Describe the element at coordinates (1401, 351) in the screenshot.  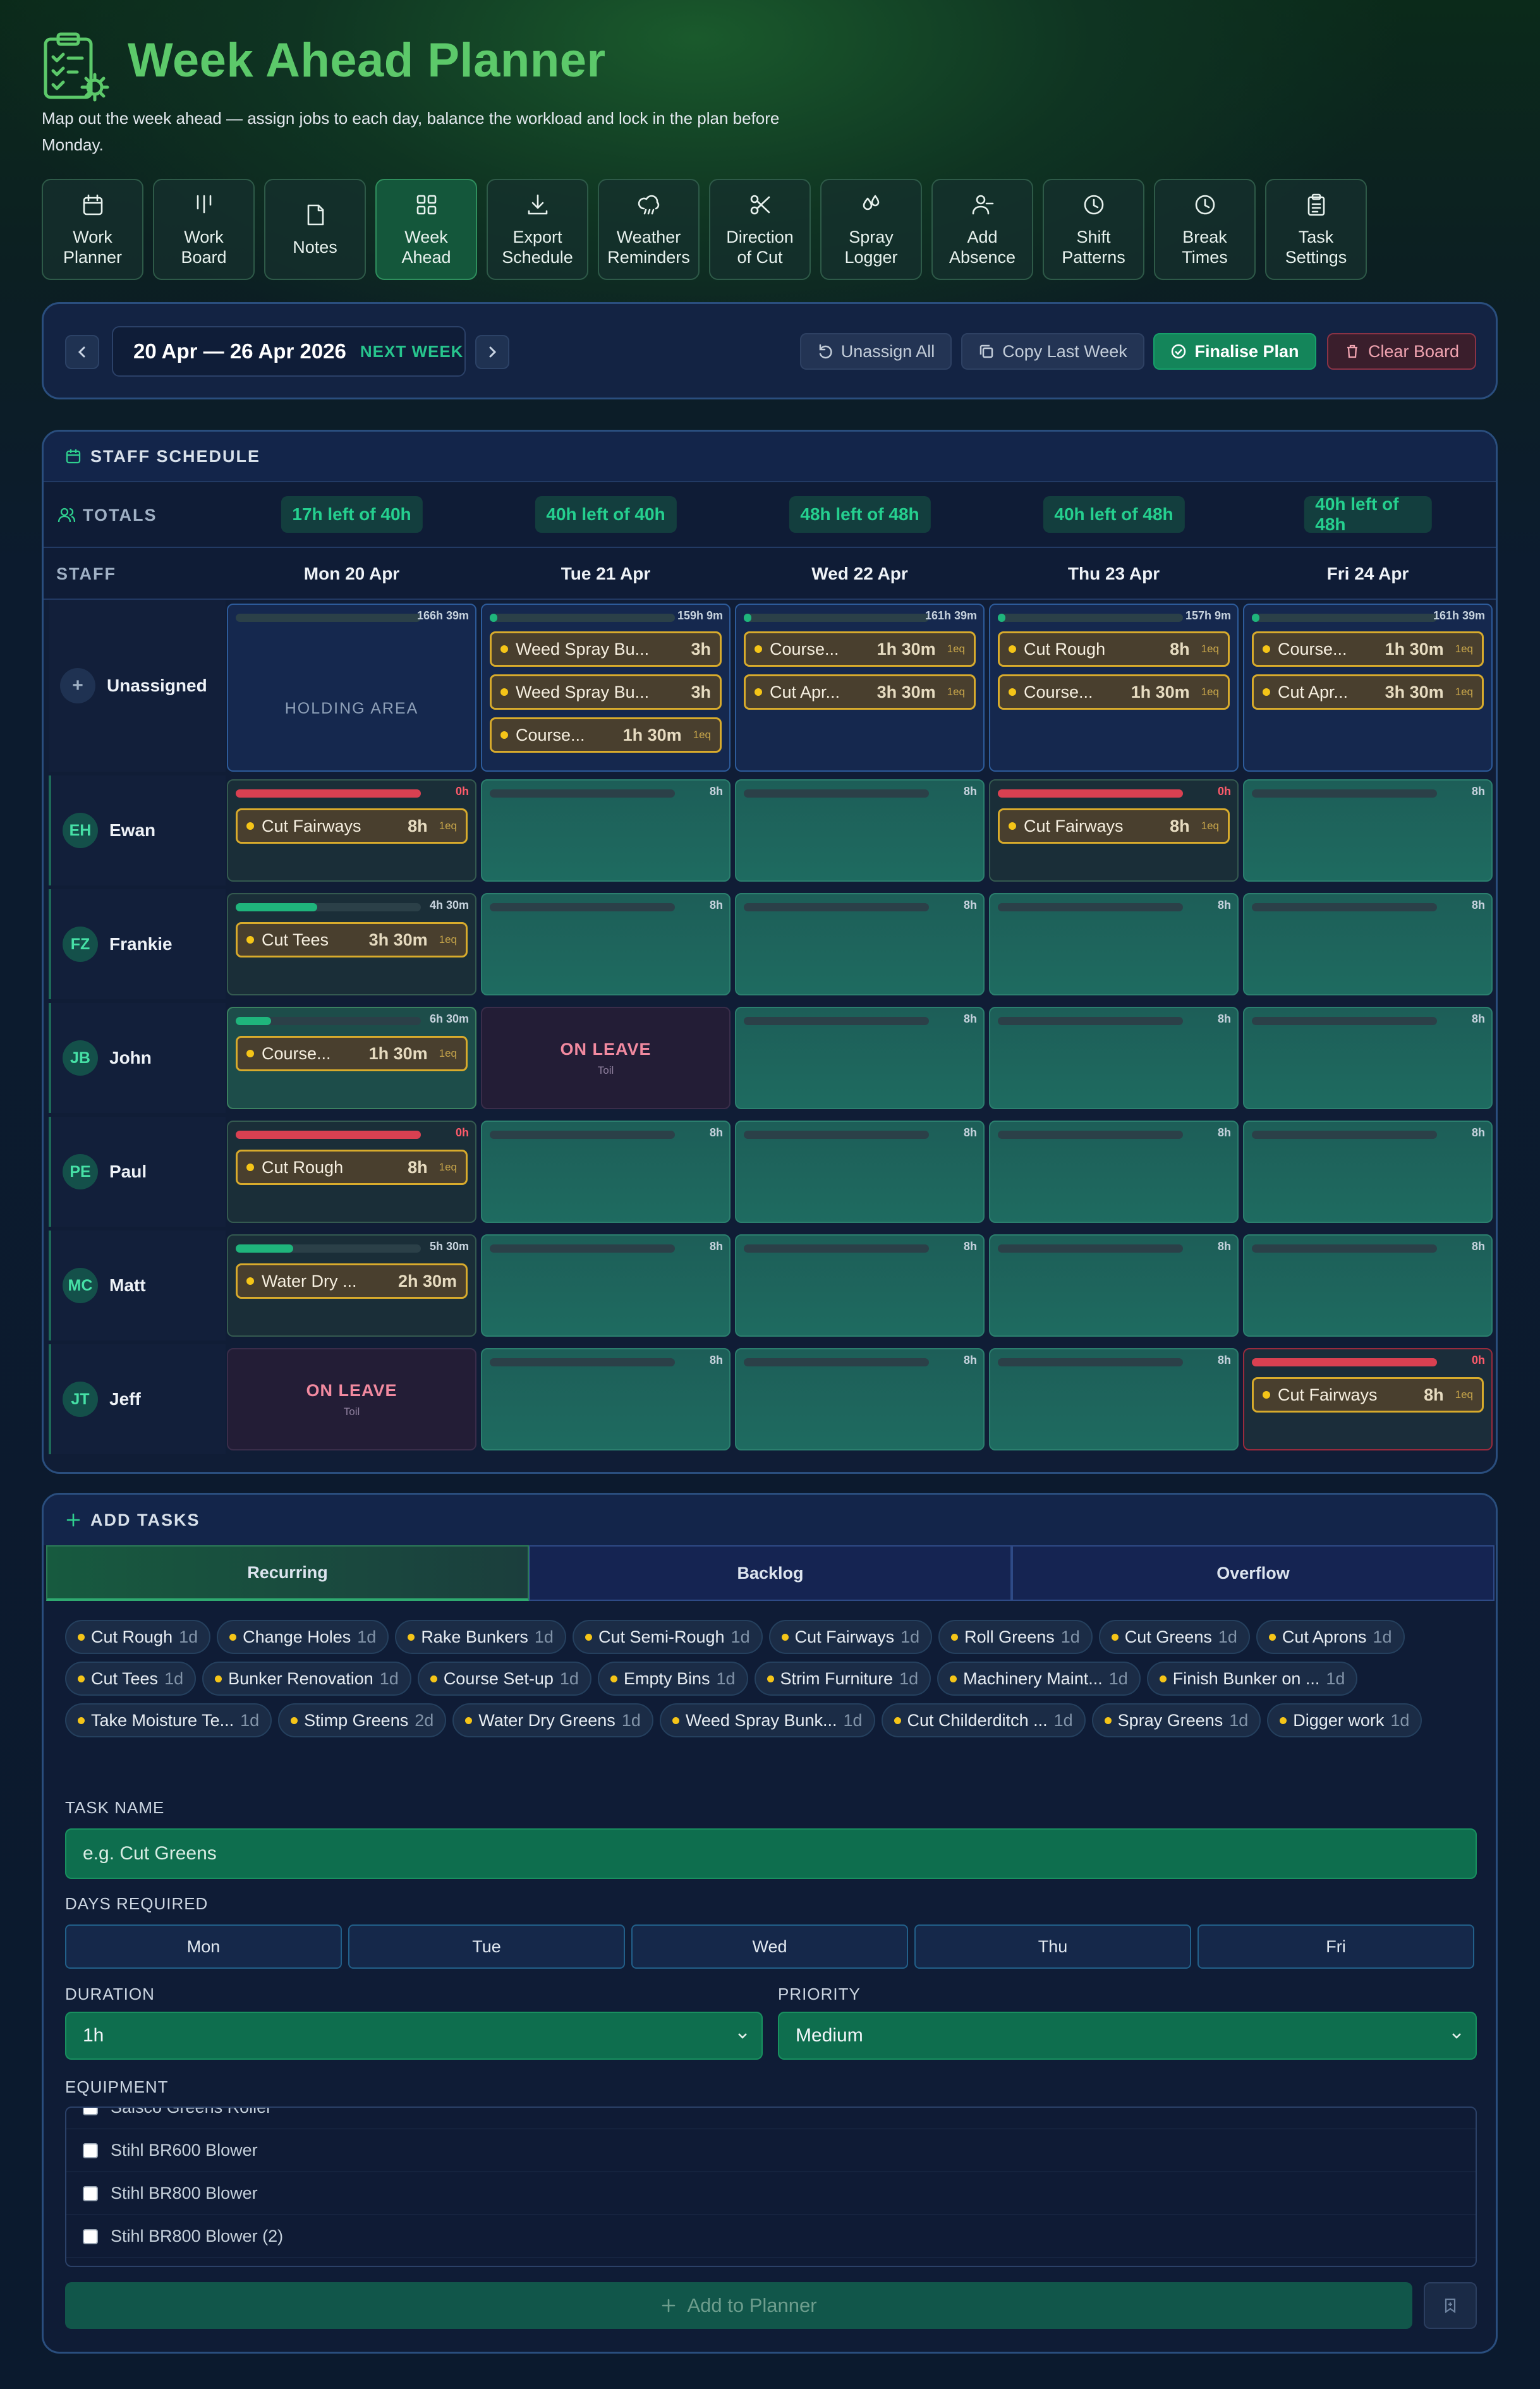
I see `clear-board-button: Clear Board` at that location.